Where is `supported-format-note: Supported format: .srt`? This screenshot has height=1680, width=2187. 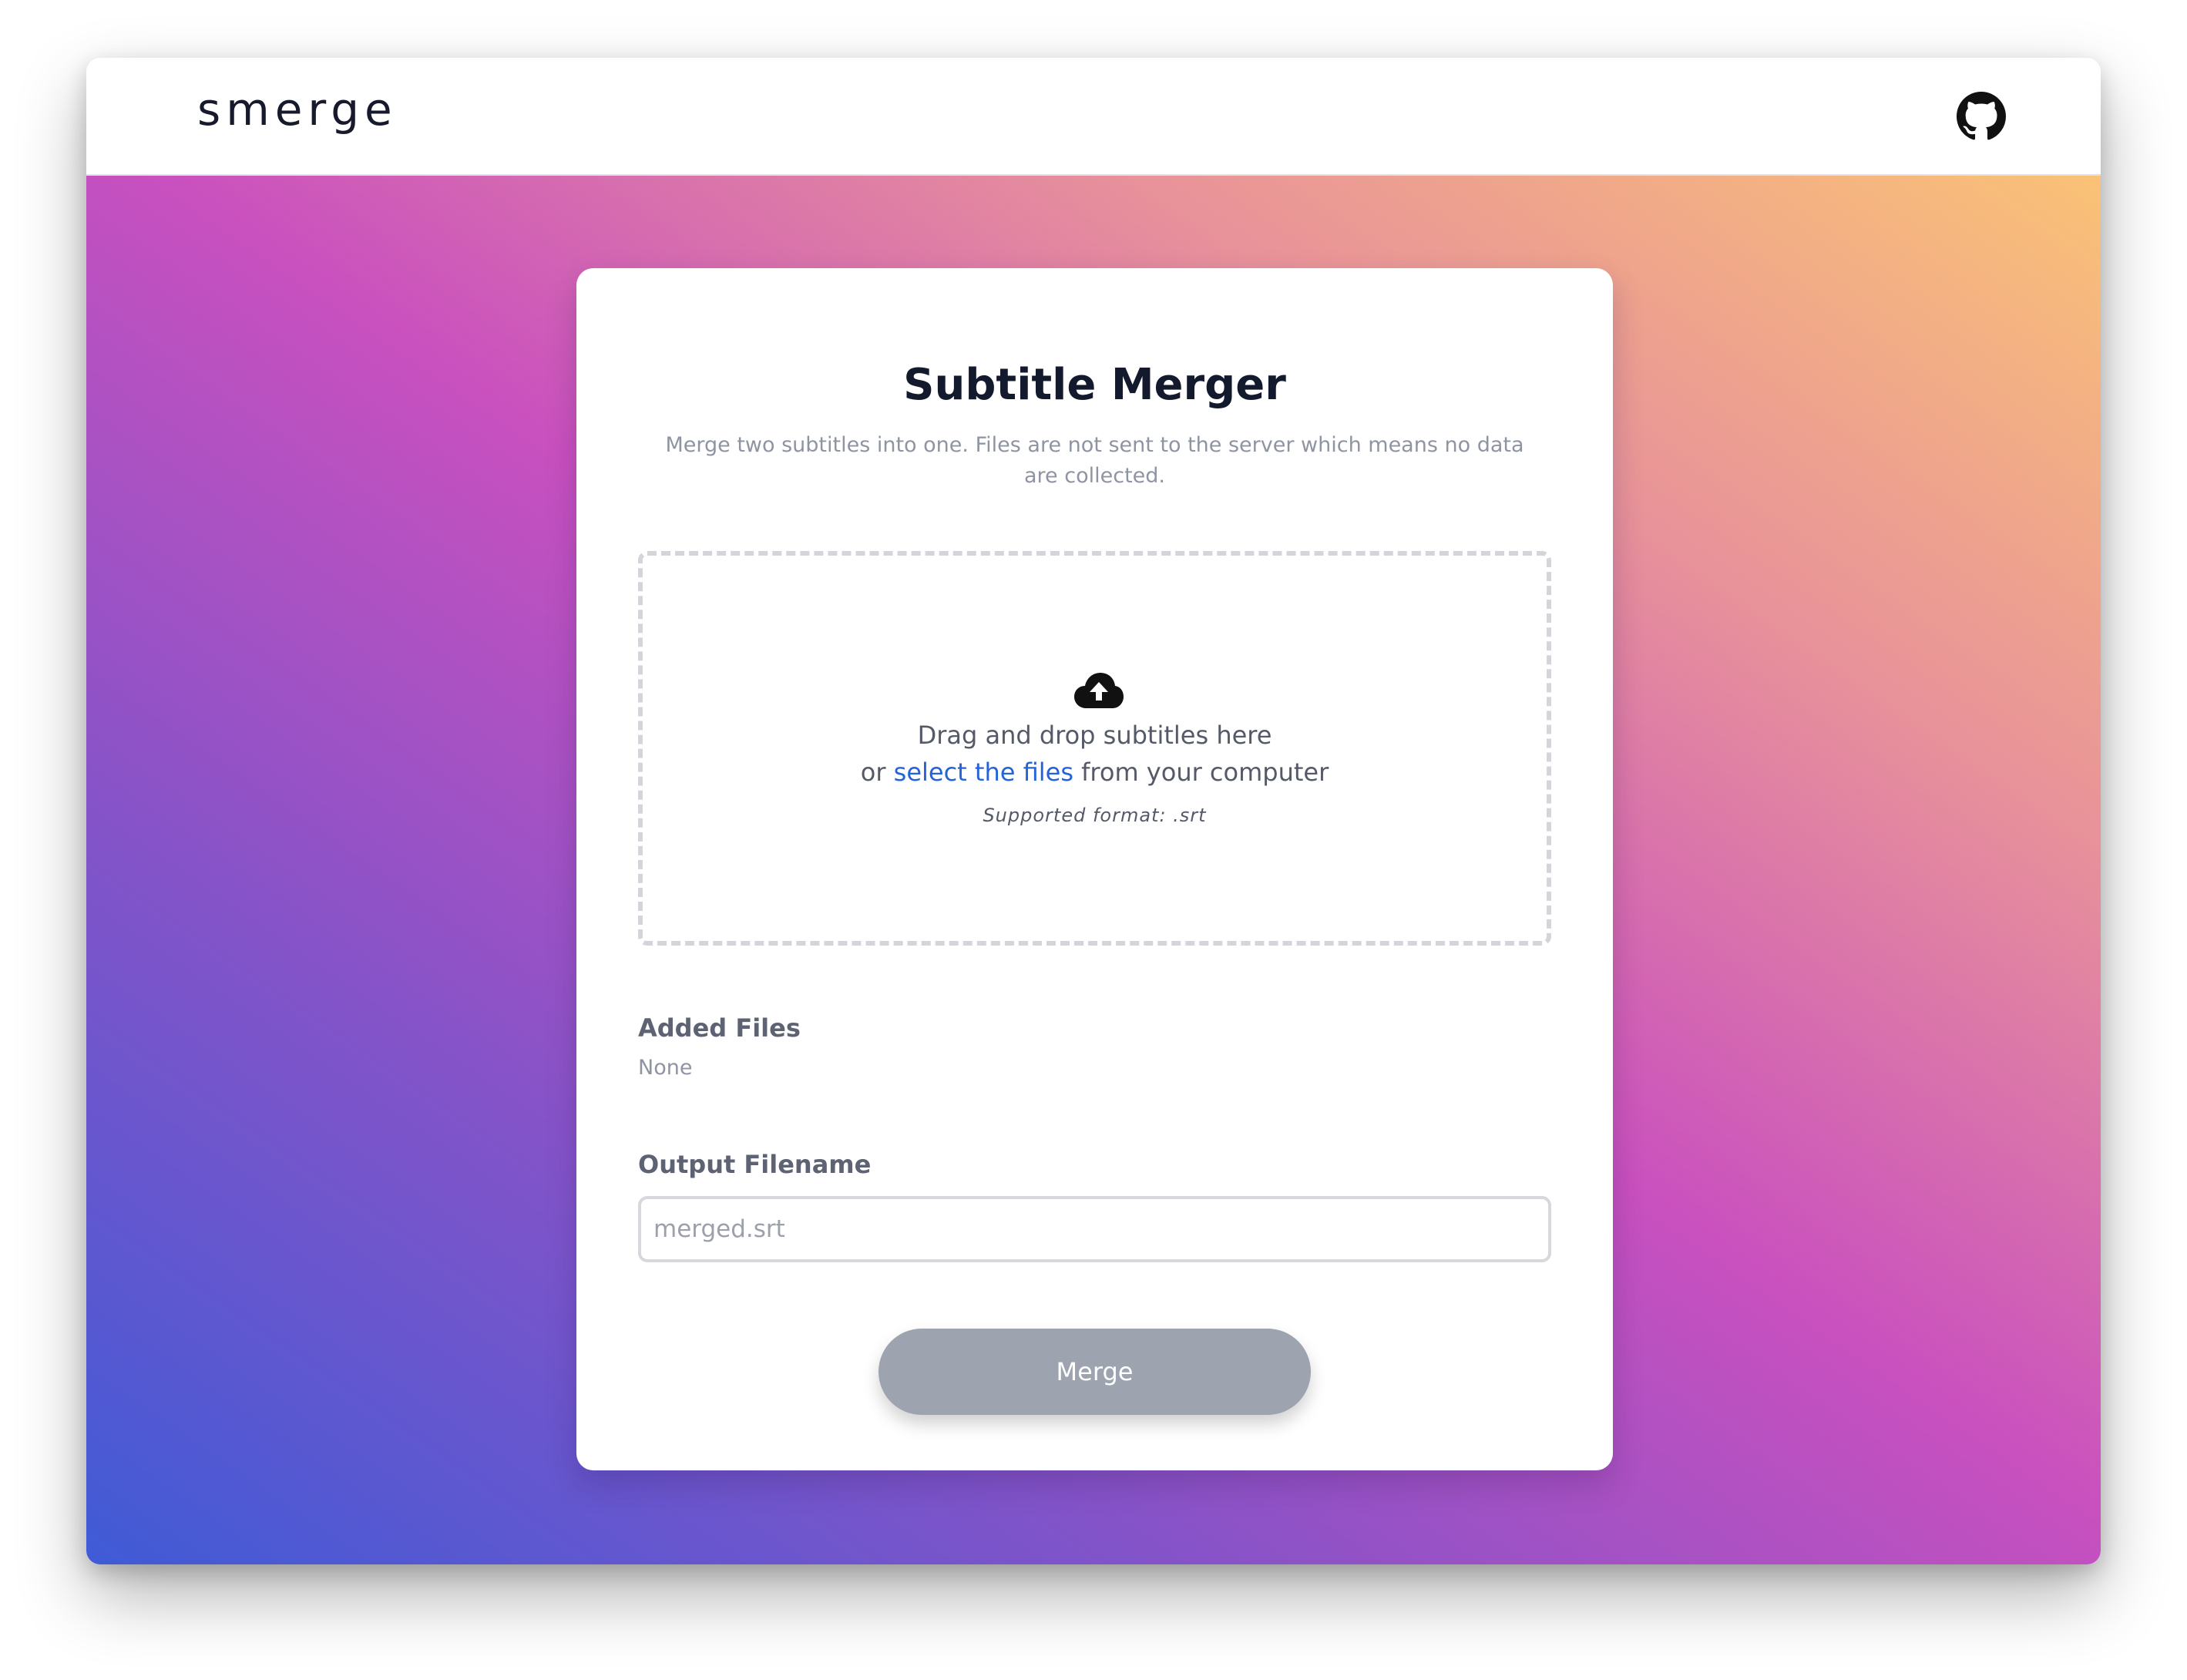 supported-format-note: Supported format: .srt is located at coordinates (1095, 816).